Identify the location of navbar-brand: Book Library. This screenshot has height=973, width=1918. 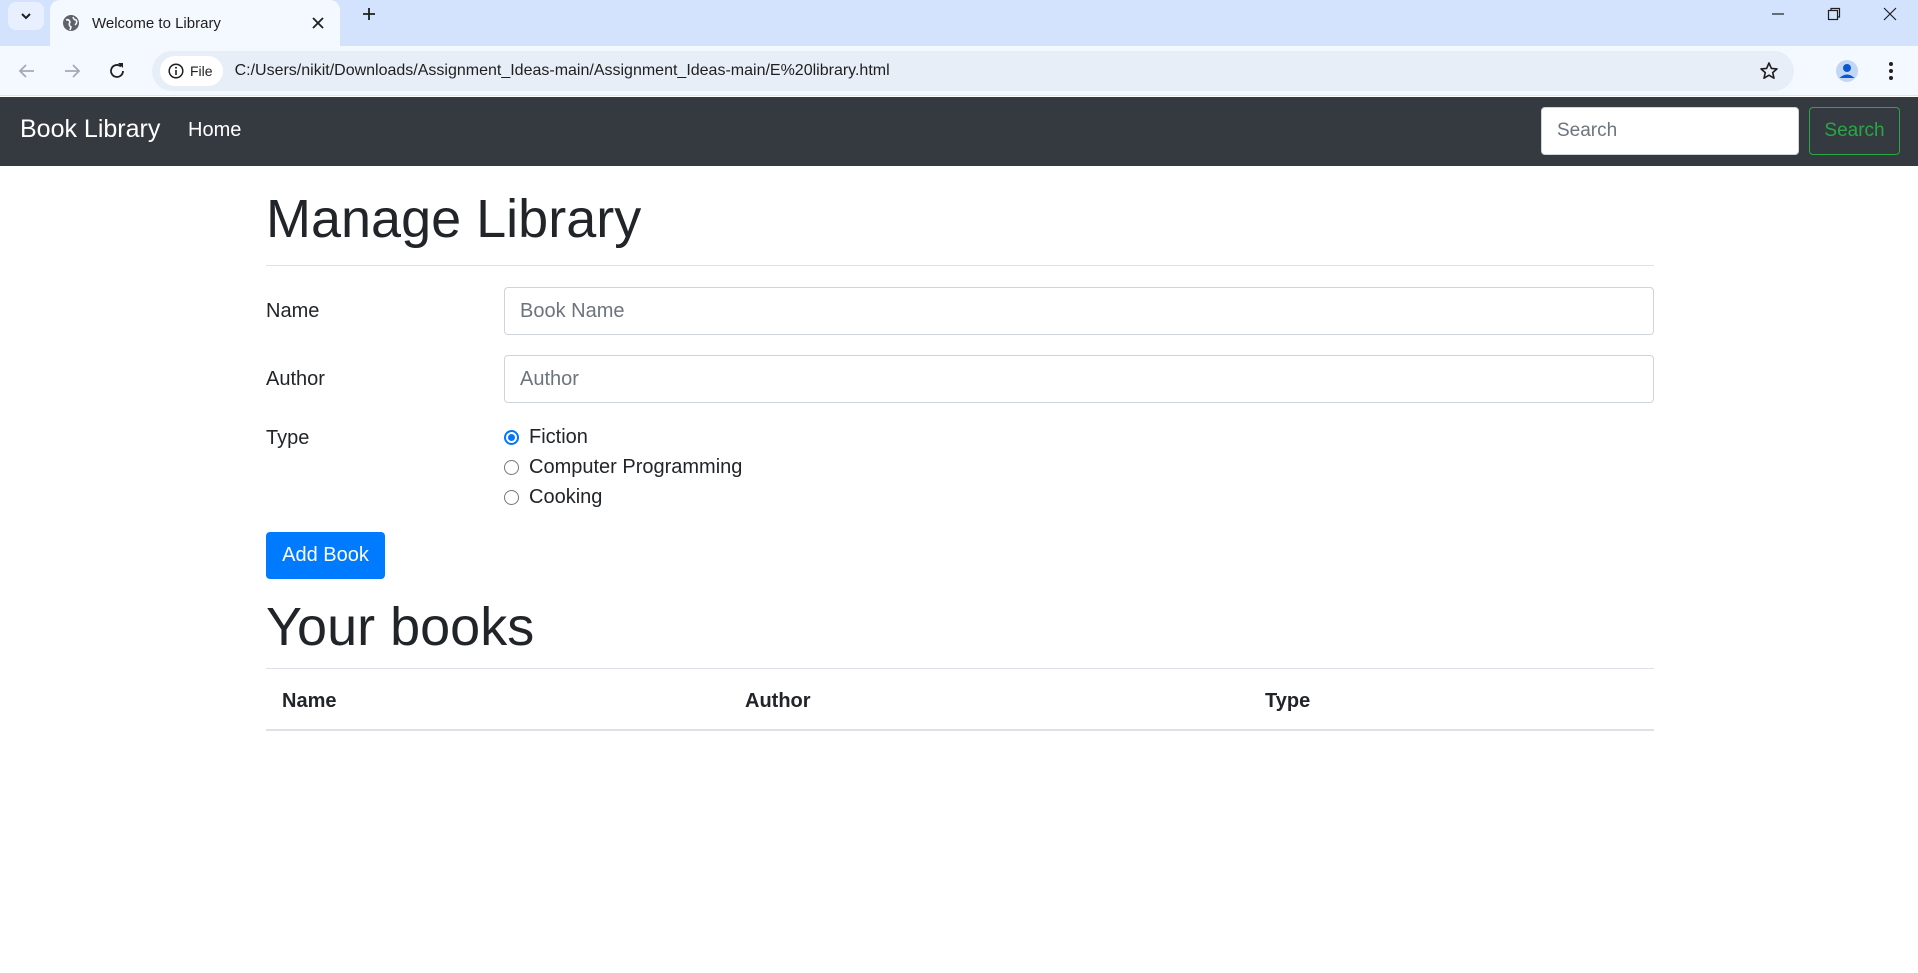
(90, 129).